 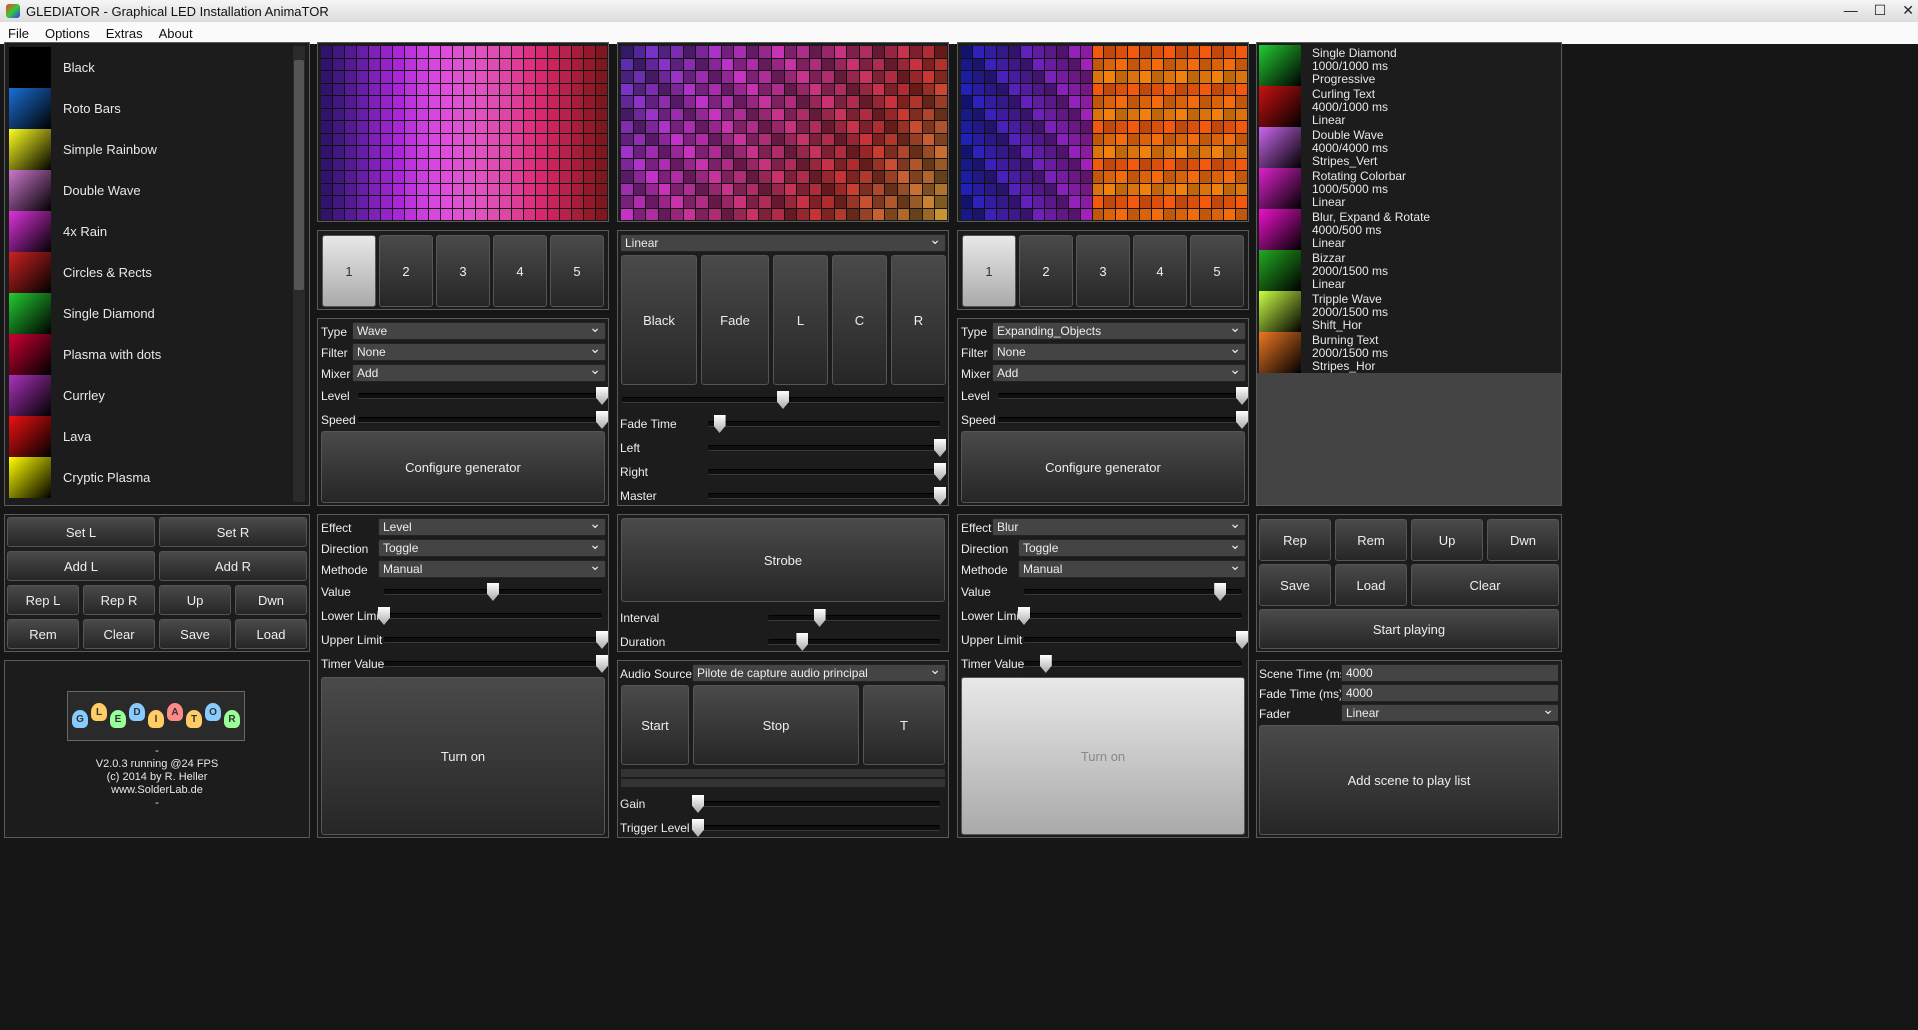 What do you see at coordinates (783, 560) in the screenshot?
I see `strobe-button: Strobe` at bounding box center [783, 560].